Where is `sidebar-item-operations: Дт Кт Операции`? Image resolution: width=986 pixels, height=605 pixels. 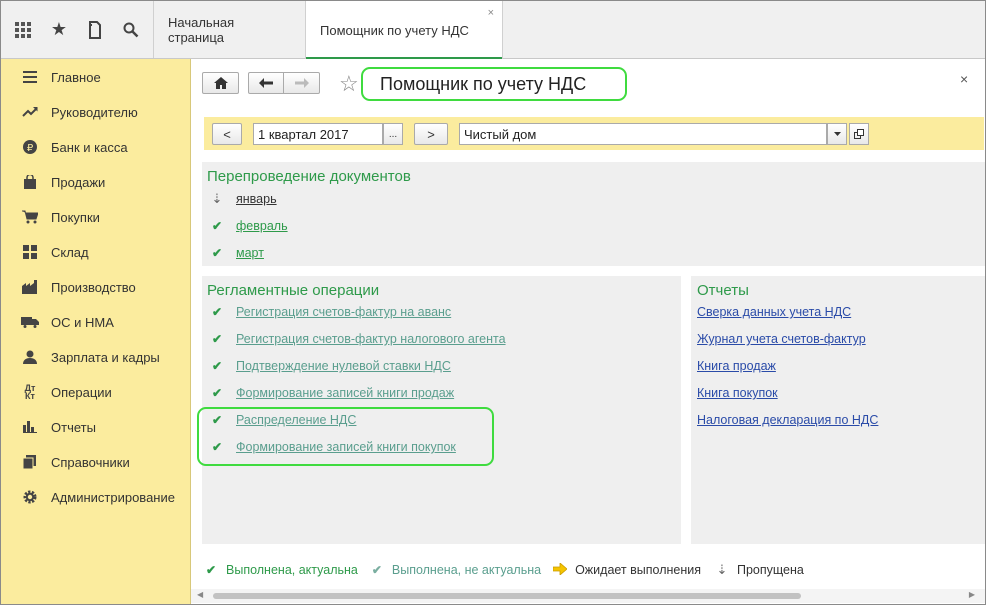
sidebar-item-operations: Дт Кт Операции is located at coordinates (95, 392).